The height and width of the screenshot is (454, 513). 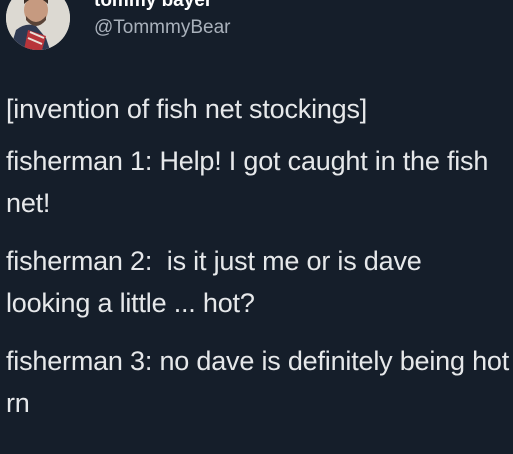 I want to click on avatar, so click(x=38, y=25).